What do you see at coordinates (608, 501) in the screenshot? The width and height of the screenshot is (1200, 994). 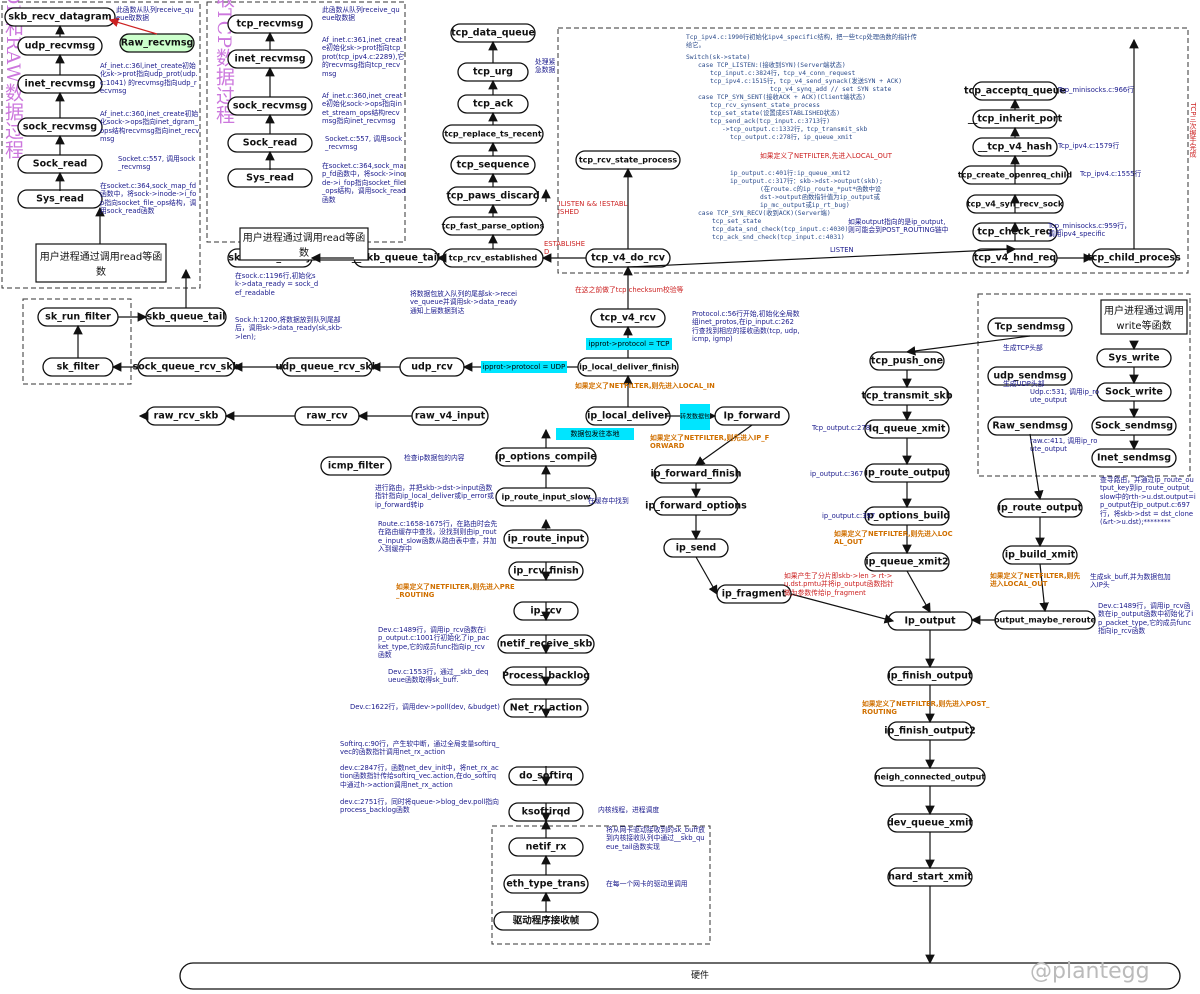 I see `note-n-cache: 在缓存中找到` at bounding box center [608, 501].